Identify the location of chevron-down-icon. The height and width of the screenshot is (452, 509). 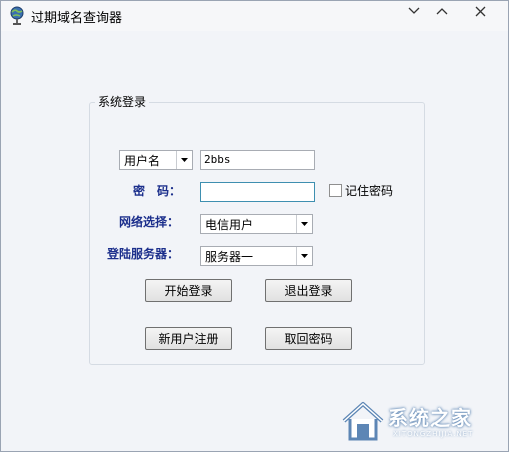
(414, 10).